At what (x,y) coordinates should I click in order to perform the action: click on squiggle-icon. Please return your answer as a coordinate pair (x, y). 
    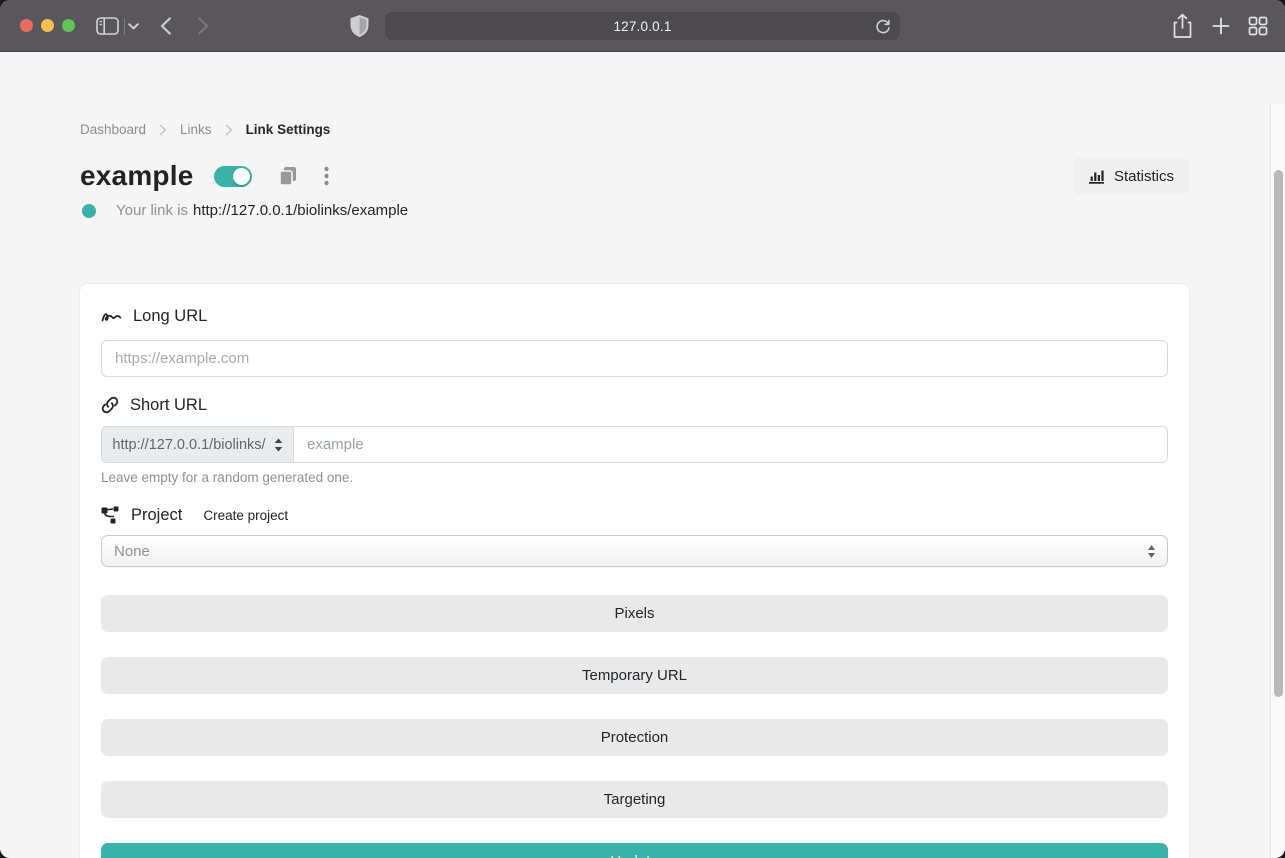
    Looking at the image, I should click on (111, 317).